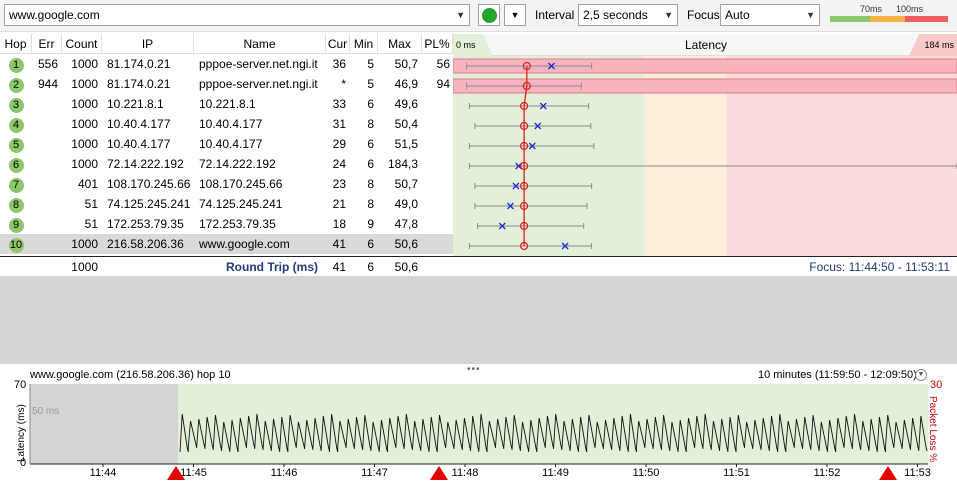  I want to click on scale-bar-warn, so click(887, 19).